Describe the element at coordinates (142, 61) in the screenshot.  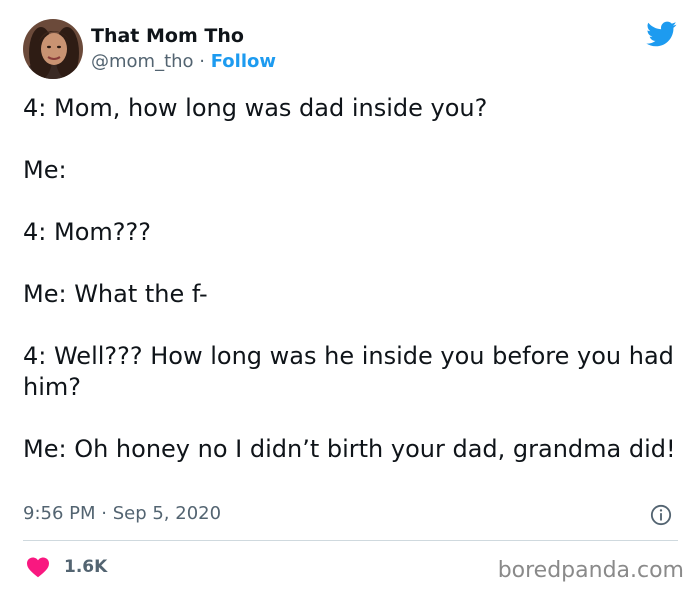
I see `handle: @mom_tho` at that location.